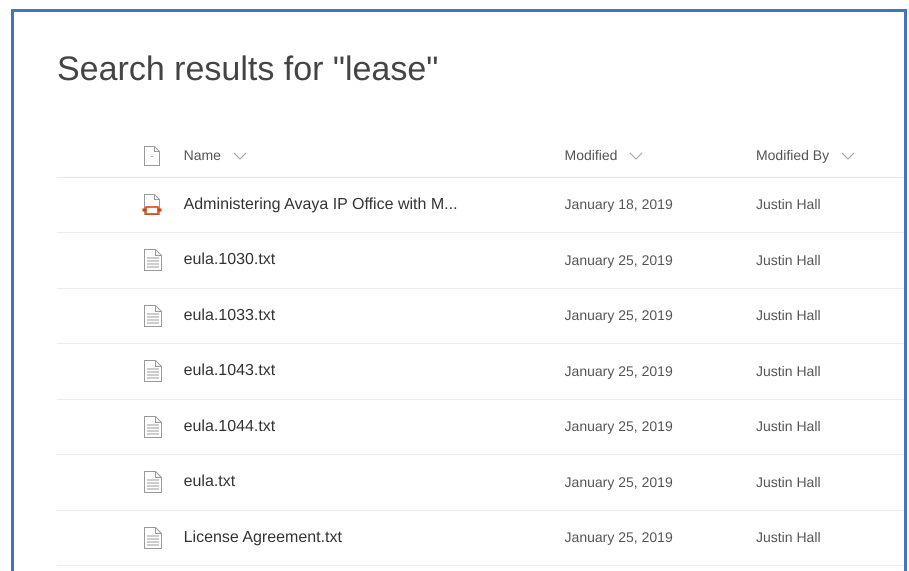 This screenshot has width=909, height=571. What do you see at coordinates (374, 260) in the screenshot?
I see `file-name-link: eula.1030.txt` at bounding box center [374, 260].